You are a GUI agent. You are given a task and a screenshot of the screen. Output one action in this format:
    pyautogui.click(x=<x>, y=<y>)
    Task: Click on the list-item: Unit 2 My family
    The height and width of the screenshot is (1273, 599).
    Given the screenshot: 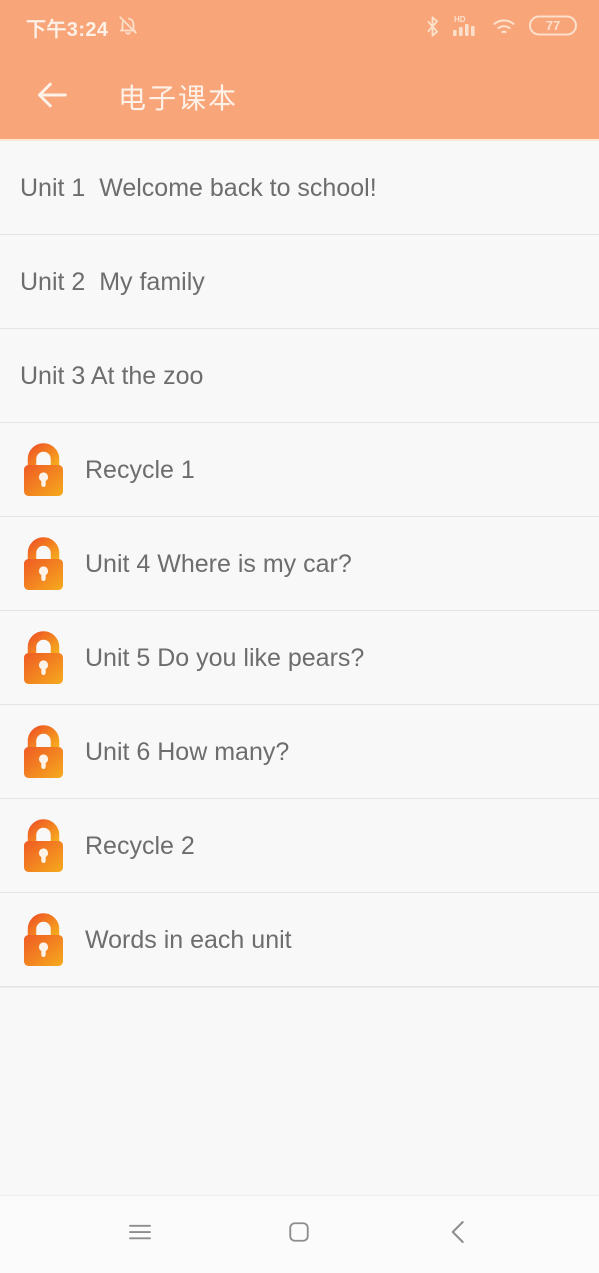 What is the action you would take?
    pyautogui.click(x=299, y=282)
    